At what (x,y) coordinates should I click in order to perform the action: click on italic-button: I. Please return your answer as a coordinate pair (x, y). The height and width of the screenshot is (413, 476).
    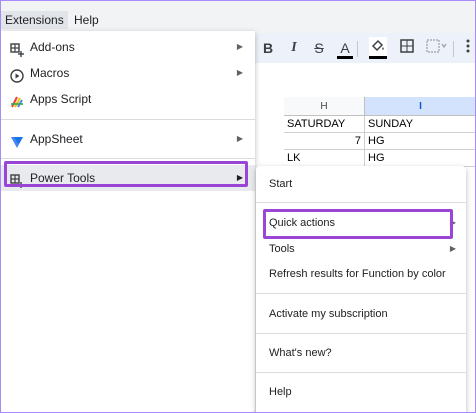
    Looking at the image, I should click on (294, 48).